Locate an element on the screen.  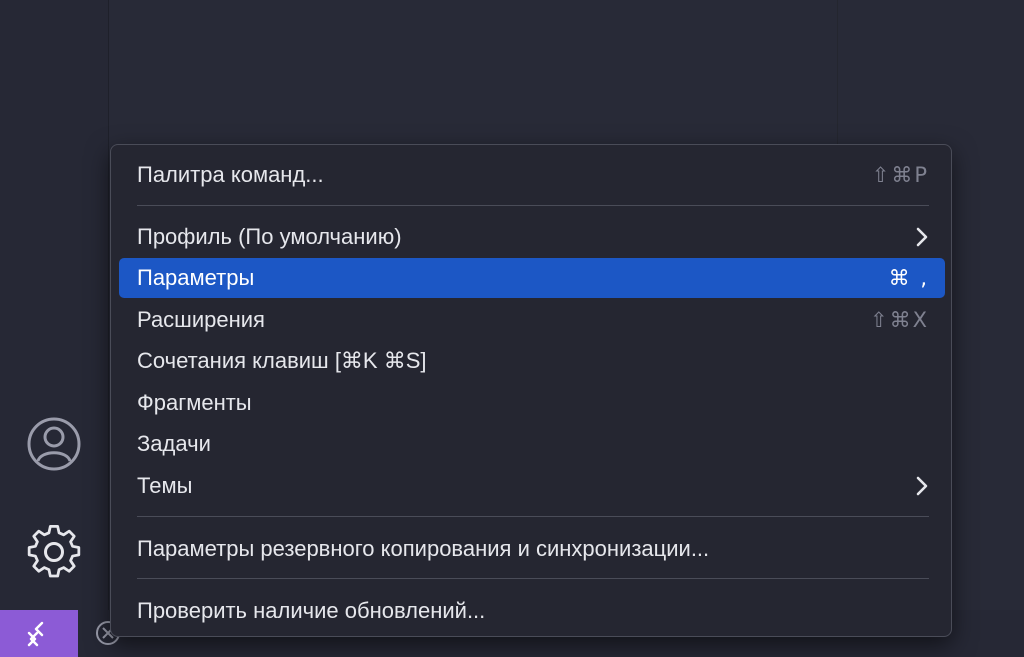
menu-item-shortcut: ⌘ , is located at coordinates (908, 278).